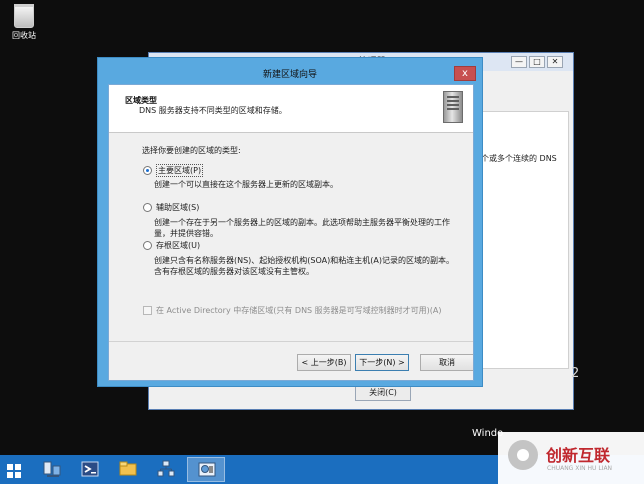 Image resolution: width=644 pixels, height=484 pixels. I want to click on stub-zone-option: 存根区域(U), so click(171, 245).